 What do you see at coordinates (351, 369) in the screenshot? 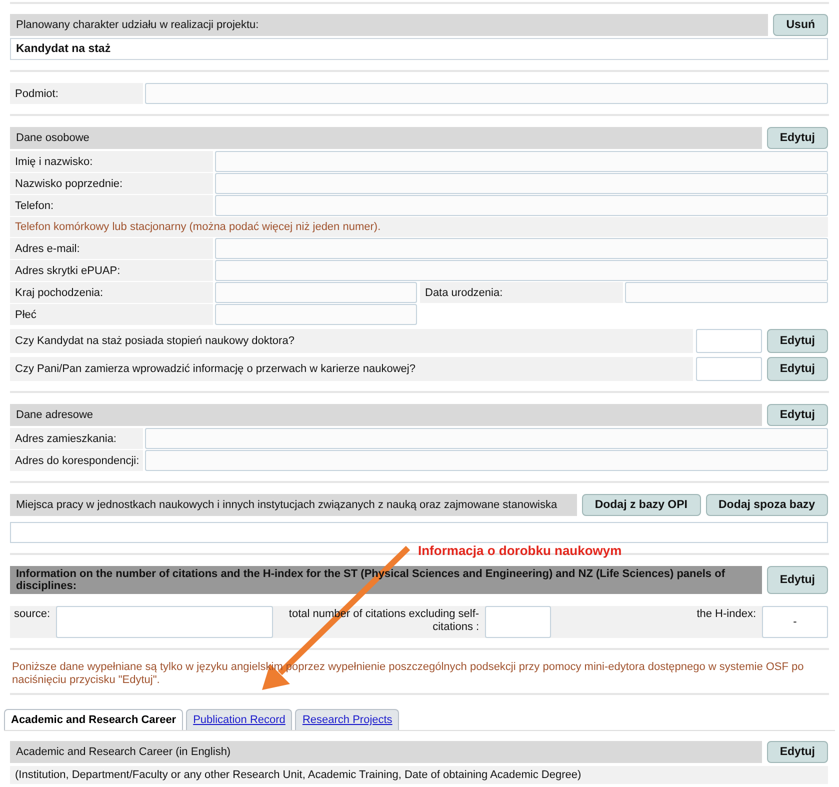
I see `question-label: Czy Pani/Pan zamierza wprowadzić informację o przerwach w karierze naukowej?` at bounding box center [351, 369].